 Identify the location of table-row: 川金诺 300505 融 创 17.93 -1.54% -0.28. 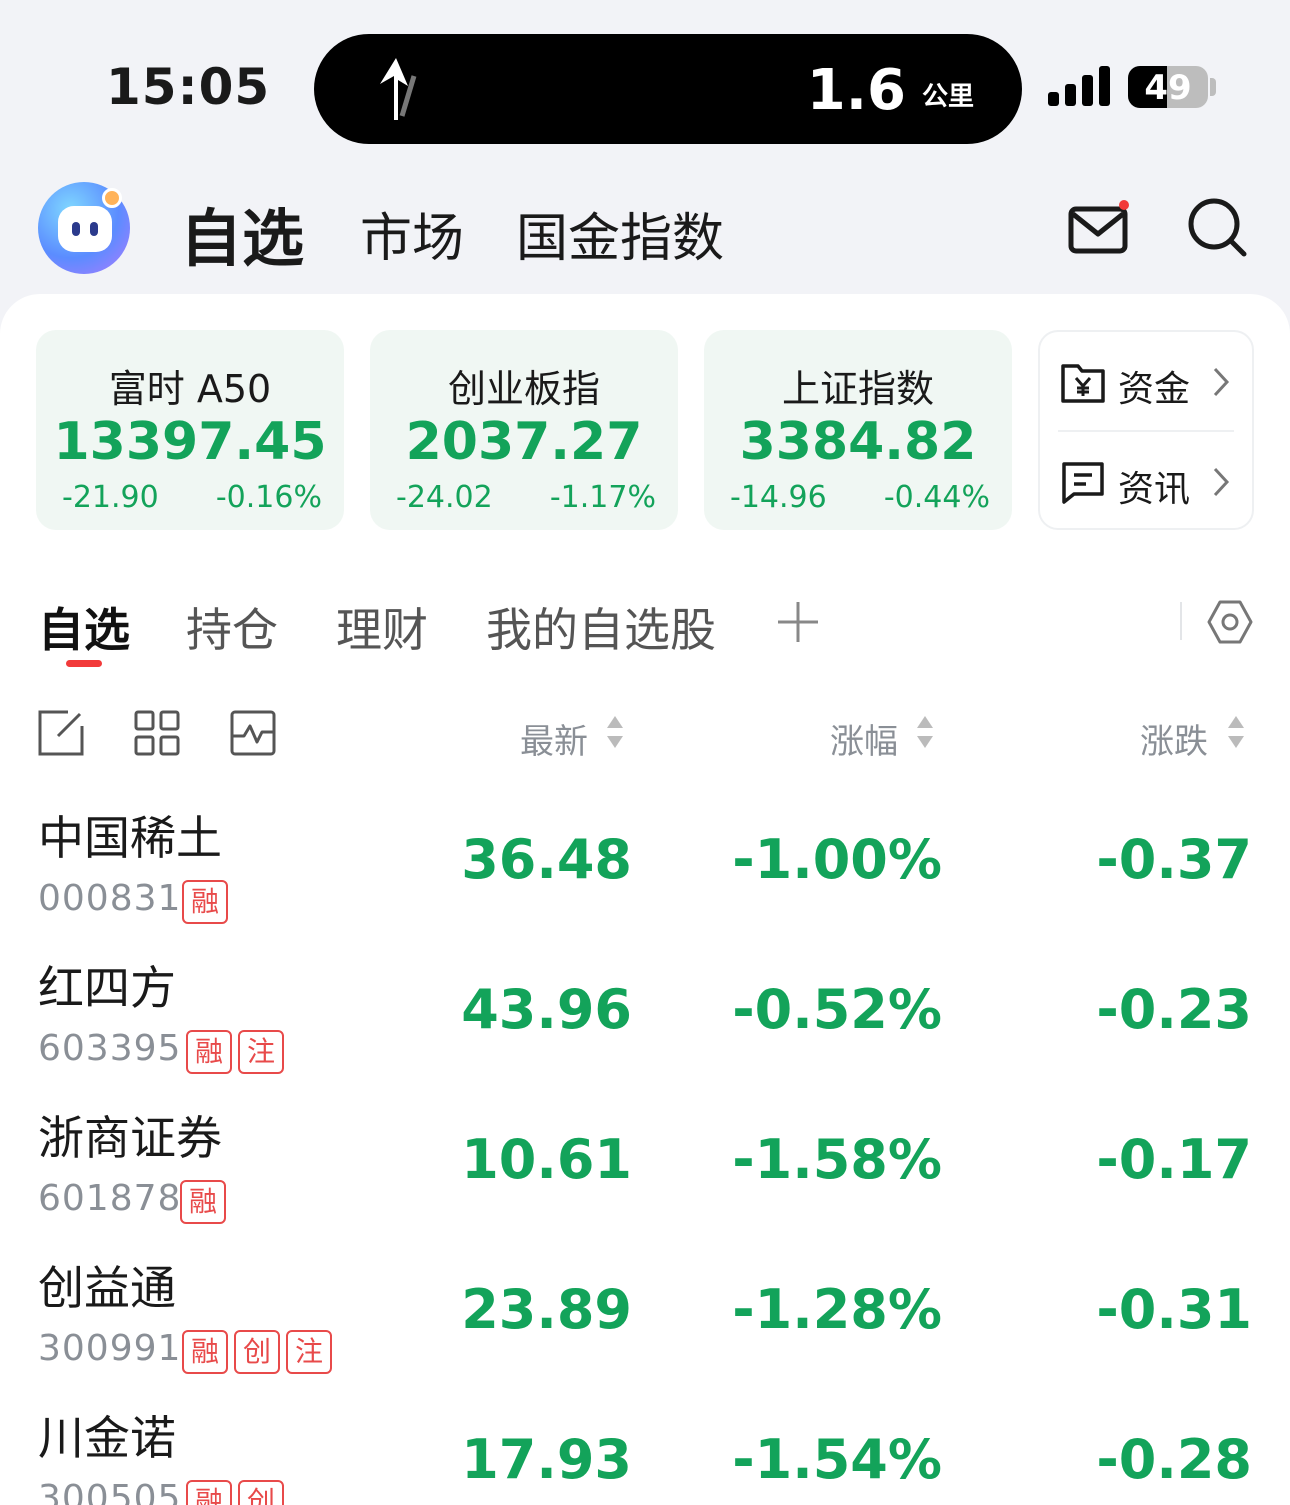
(645, 1453).